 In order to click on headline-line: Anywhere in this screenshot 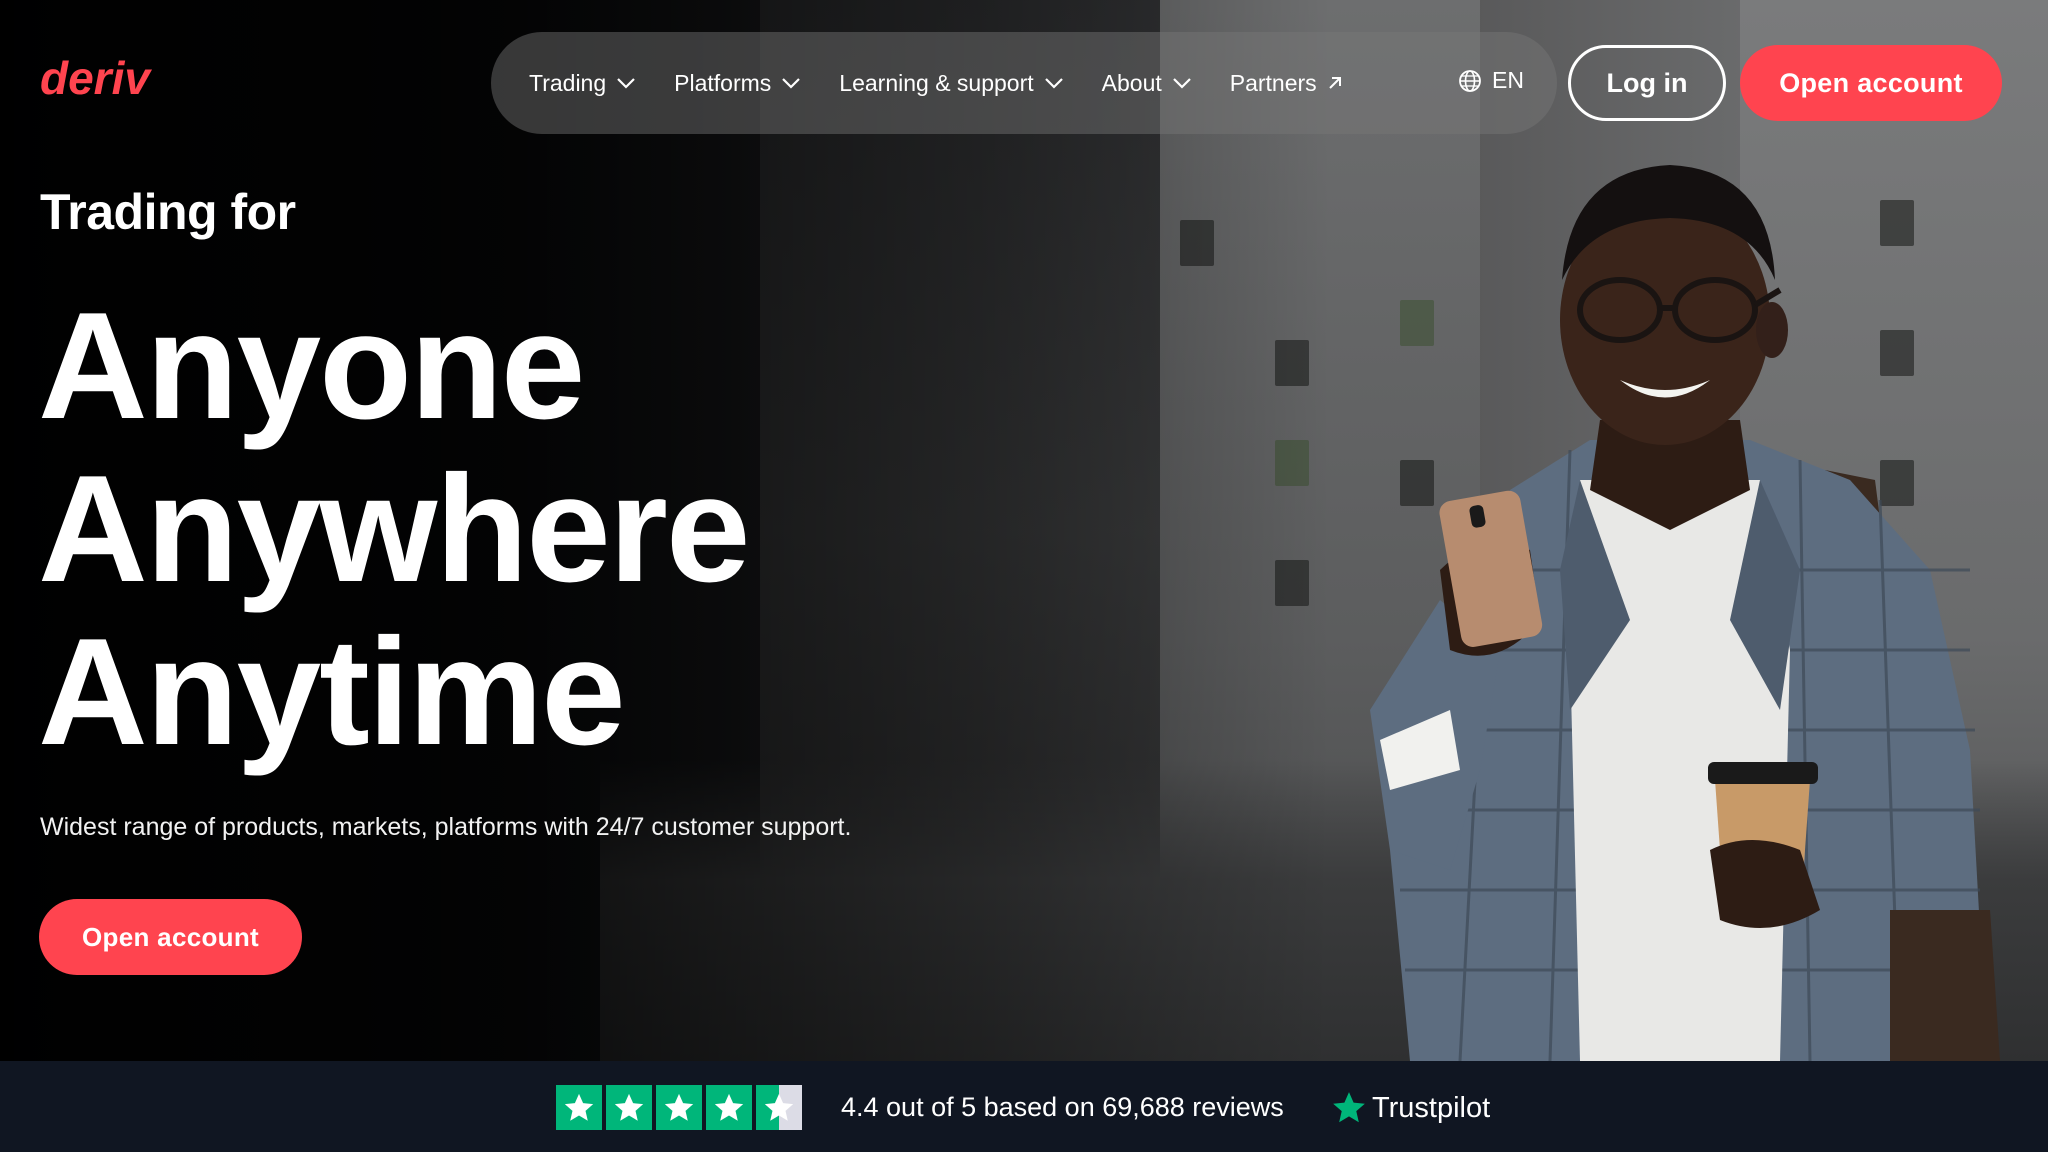, I will do `click(394, 529)`.